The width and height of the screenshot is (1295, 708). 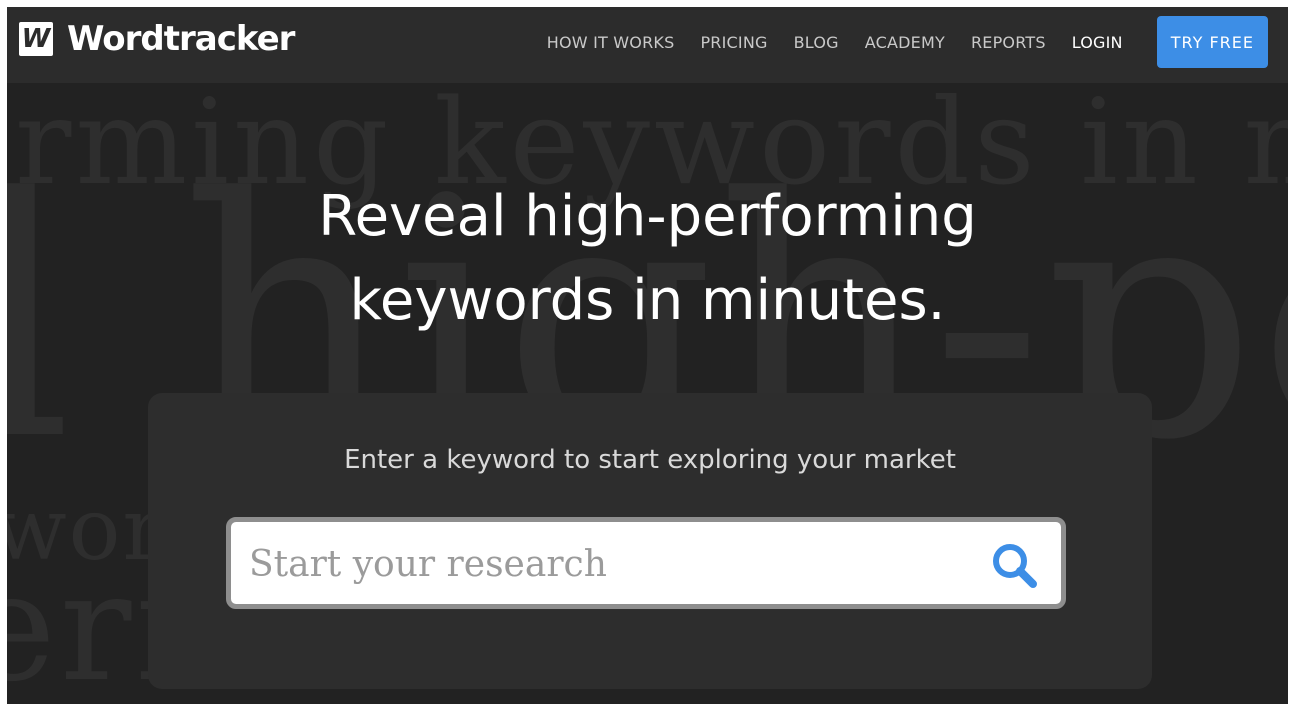 What do you see at coordinates (1097, 42) in the screenshot?
I see `nav-login: LOGIN` at bounding box center [1097, 42].